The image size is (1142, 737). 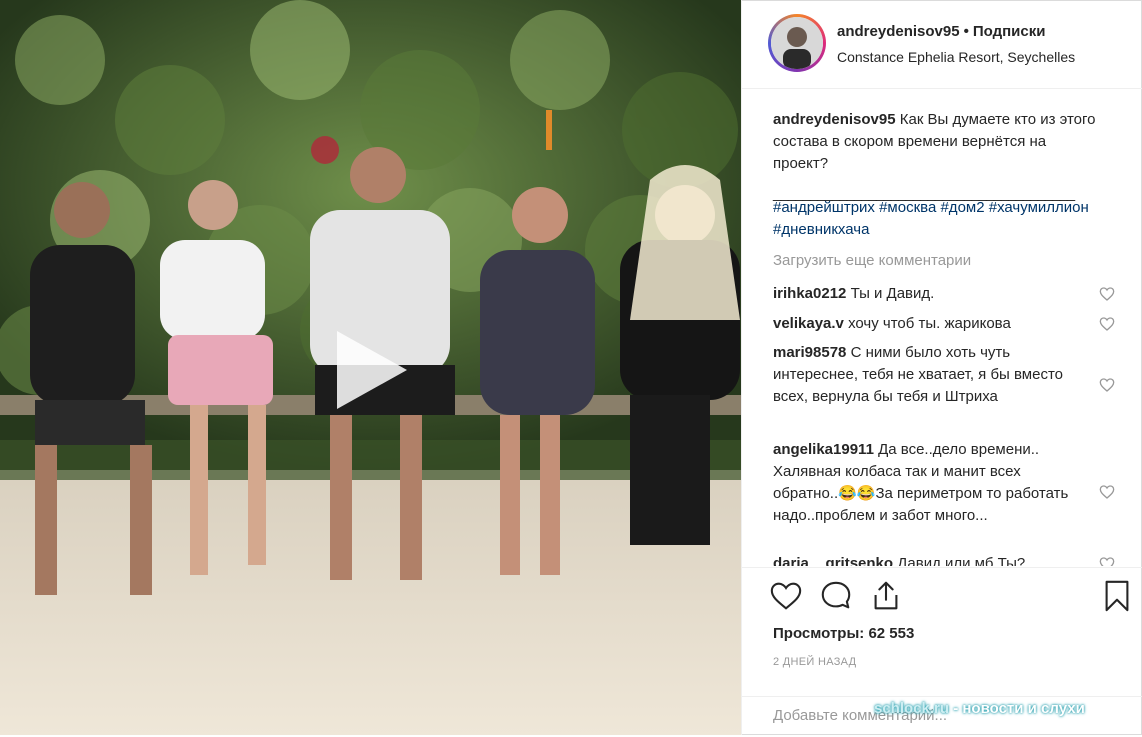 I want to click on comment-username: daria__gritsenko, so click(x=833, y=560).